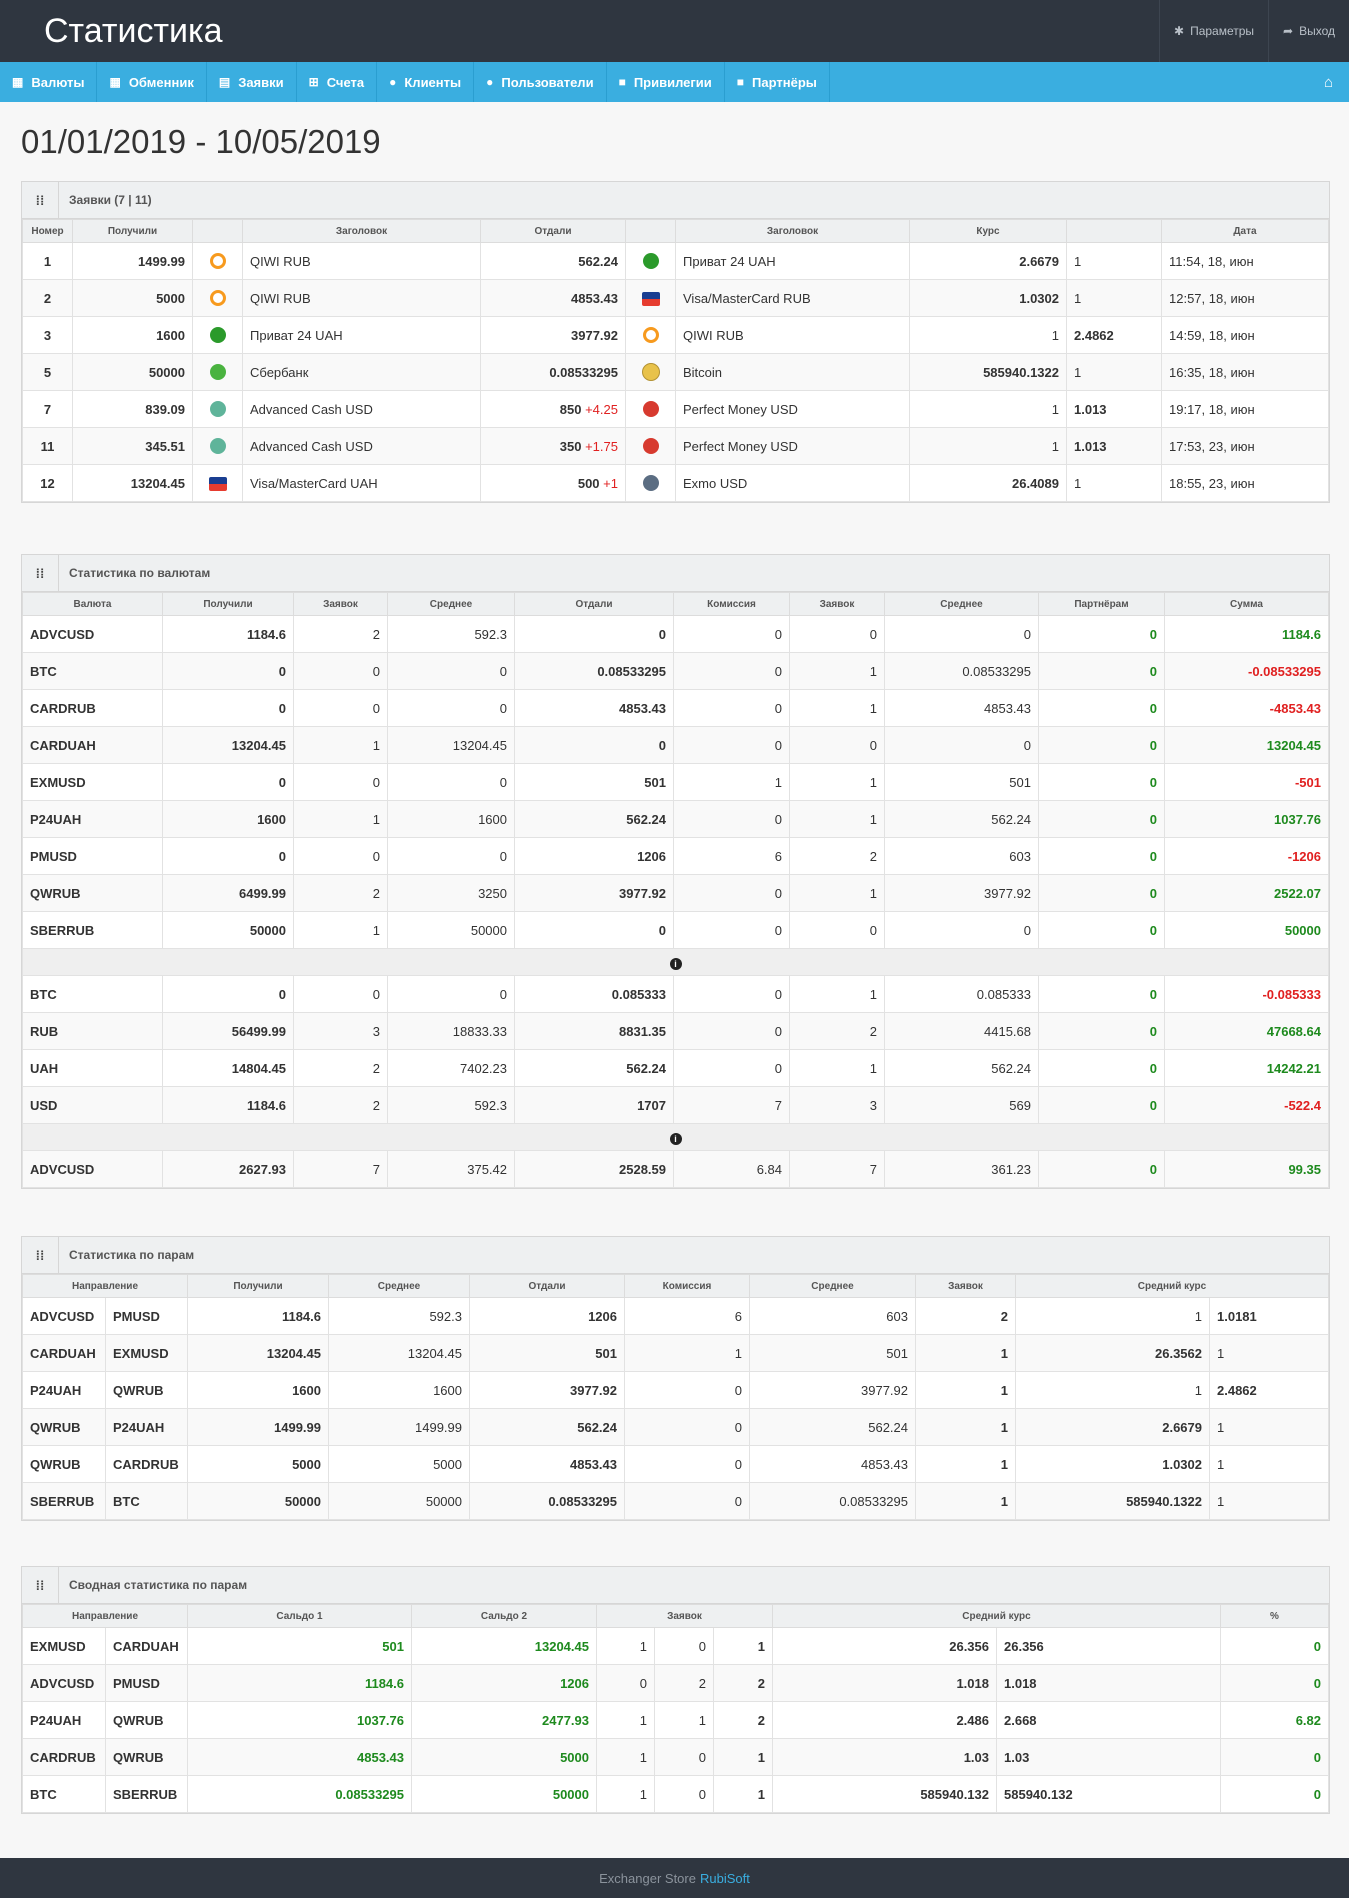  Describe the element at coordinates (132, 335) in the screenshot. I see `order-received: 1600` at that location.